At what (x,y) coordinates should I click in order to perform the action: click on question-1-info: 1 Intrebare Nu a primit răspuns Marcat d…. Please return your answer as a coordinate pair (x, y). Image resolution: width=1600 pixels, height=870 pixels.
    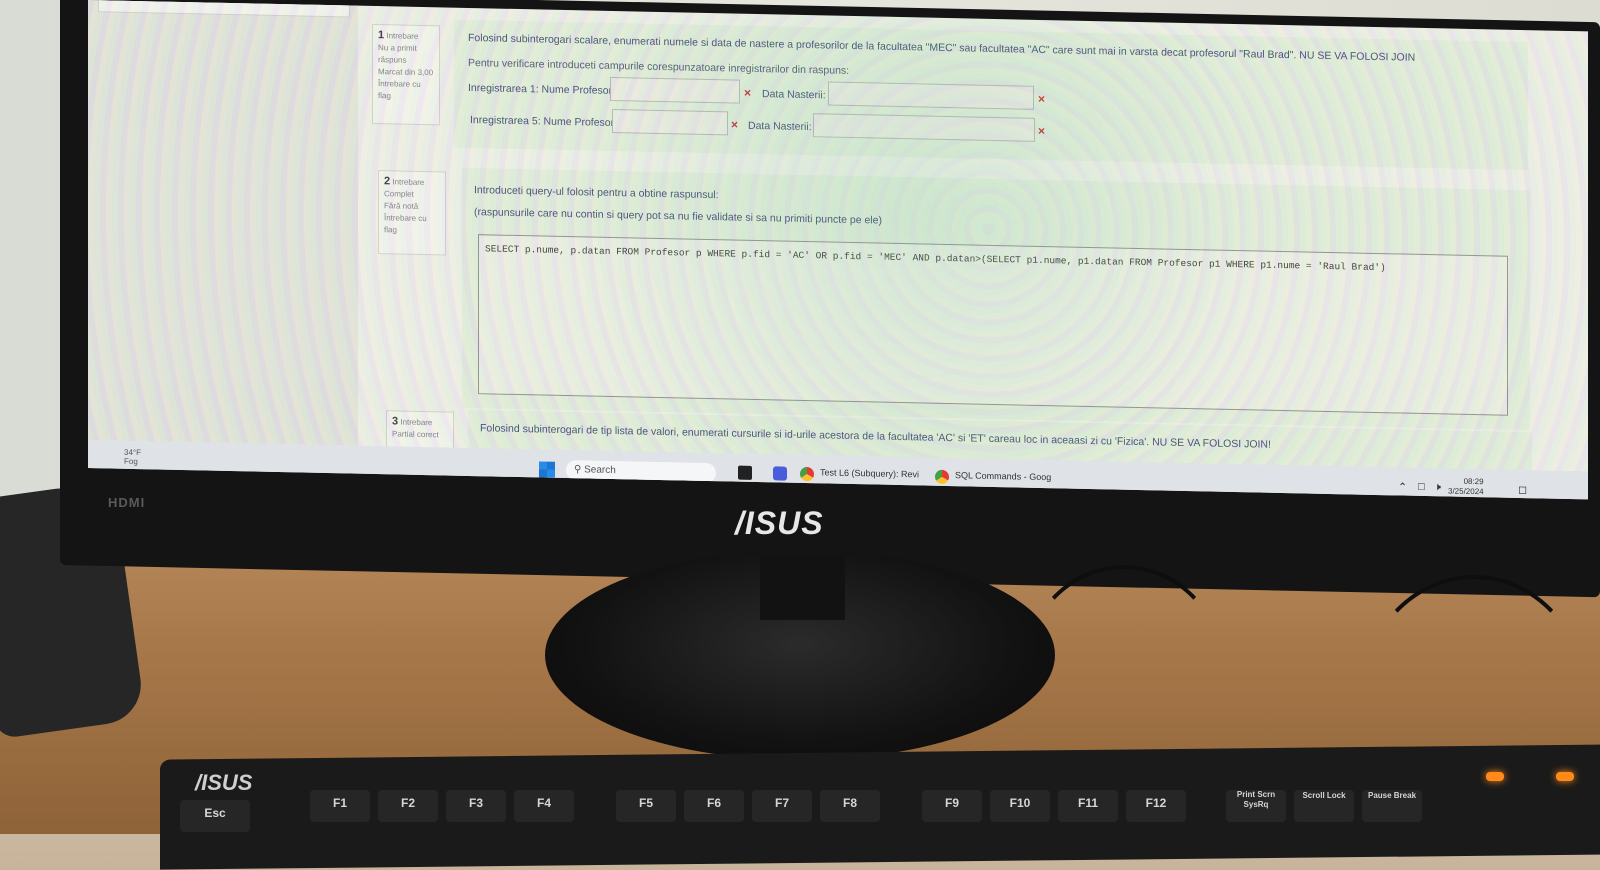
    Looking at the image, I should click on (406, 74).